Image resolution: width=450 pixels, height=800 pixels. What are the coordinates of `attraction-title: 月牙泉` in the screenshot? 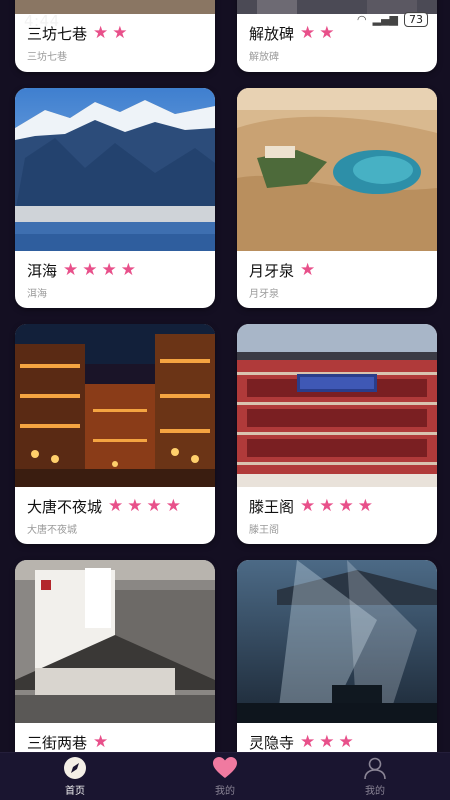 It's located at (272, 270).